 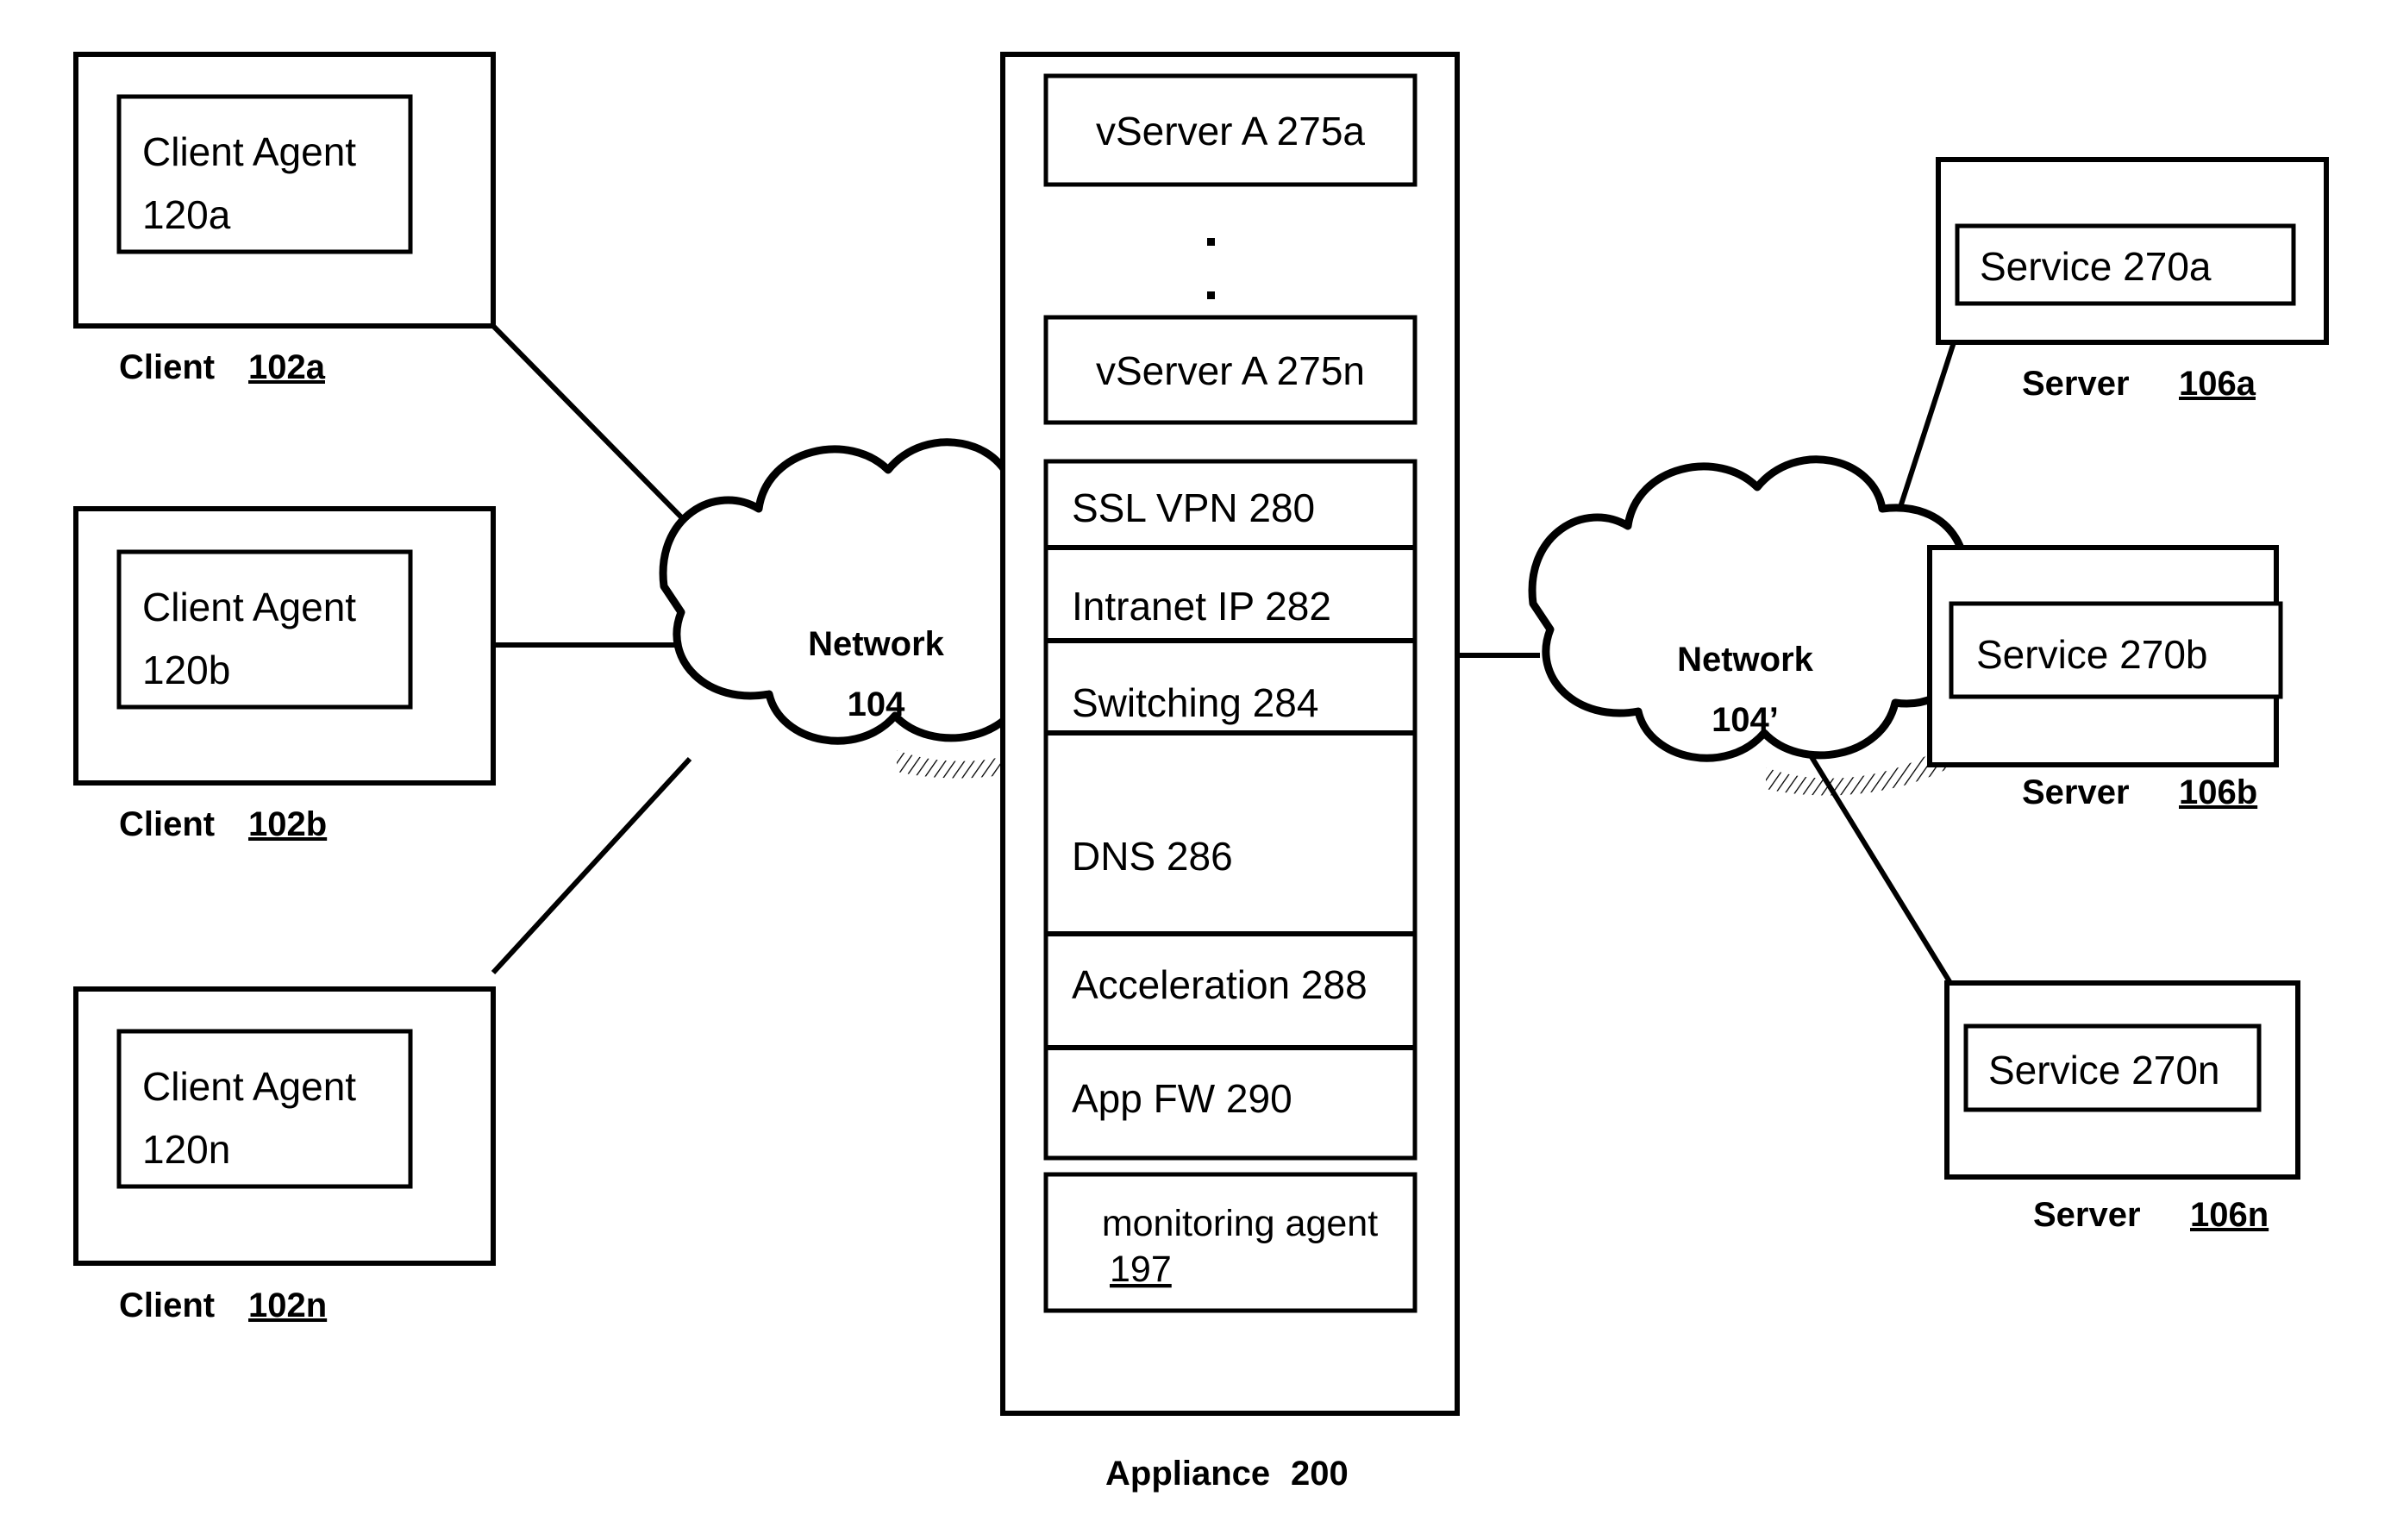 What do you see at coordinates (1230, 810) in the screenshot?
I see `feature-stack-box` at bounding box center [1230, 810].